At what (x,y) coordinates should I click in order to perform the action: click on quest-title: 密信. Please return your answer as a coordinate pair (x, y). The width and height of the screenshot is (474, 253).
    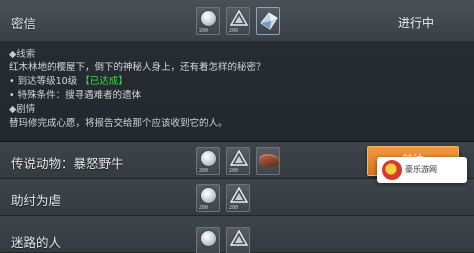
    Looking at the image, I should click on (24, 23).